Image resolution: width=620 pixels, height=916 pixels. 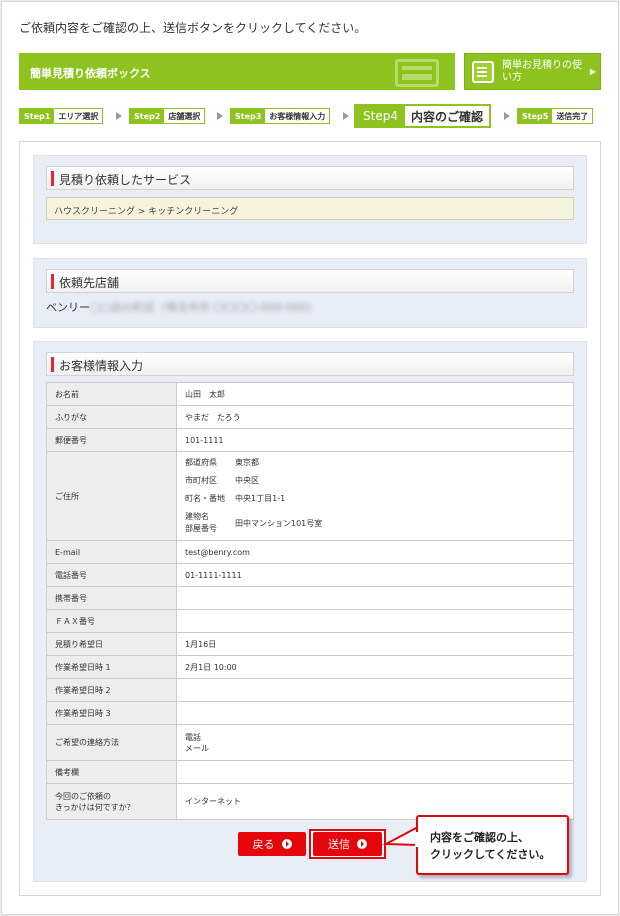 I want to click on row-label: 備考欄, so click(x=111, y=772).